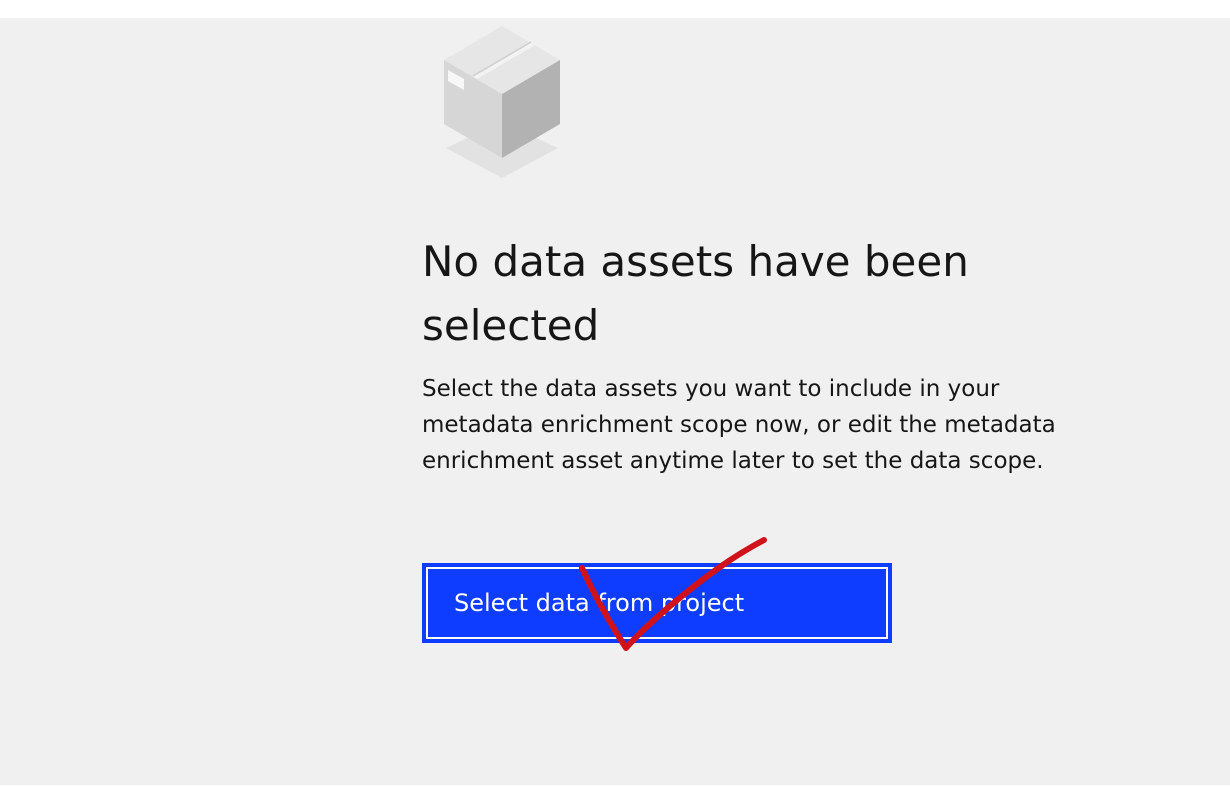 The width and height of the screenshot is (1230, 786). I want to click on package-box-icon, so click(502, 103).